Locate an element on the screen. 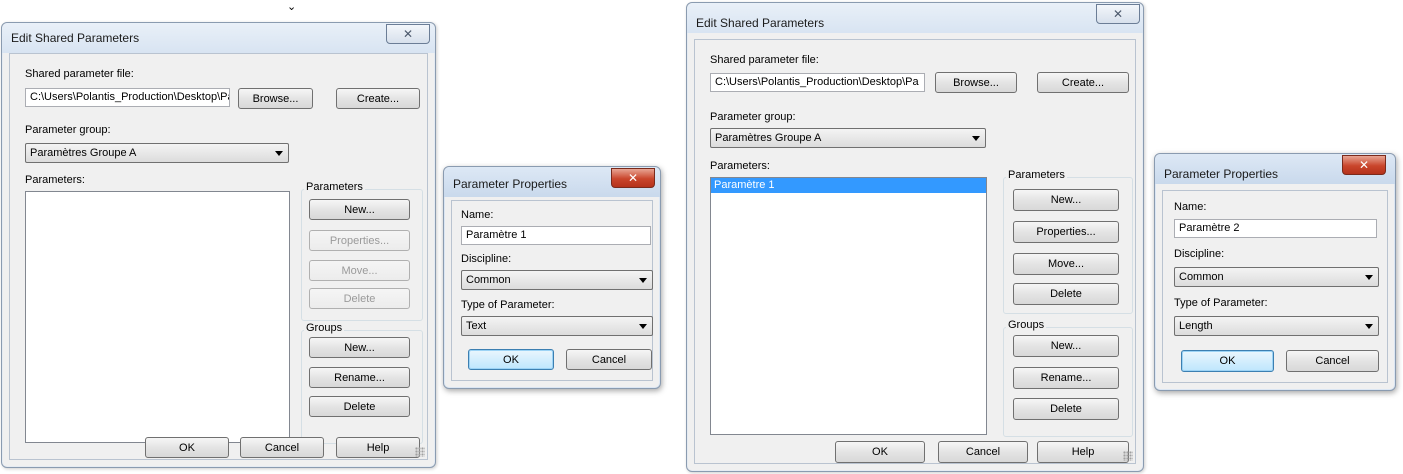 The width and height of the screenshot is (1403, 474). parameters-list: Paramètre 1 is located at coordinates (848, 306).